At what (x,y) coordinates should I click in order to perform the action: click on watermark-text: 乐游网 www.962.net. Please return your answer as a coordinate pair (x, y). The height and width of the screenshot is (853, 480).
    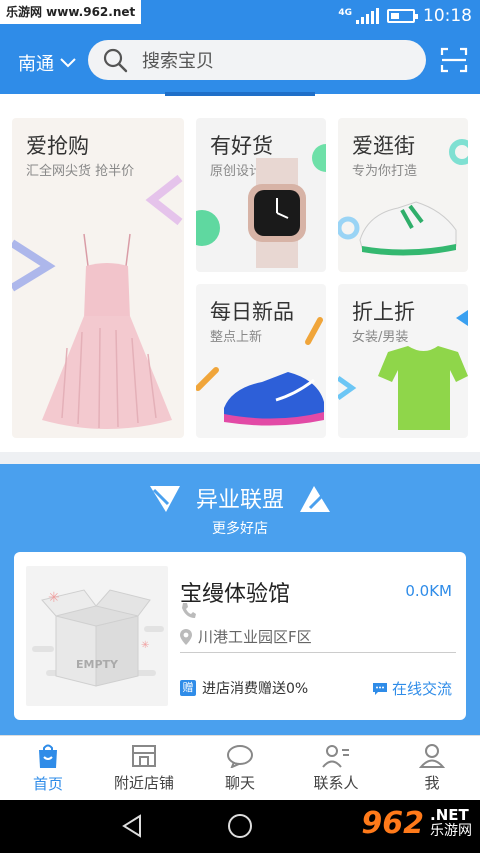
    Looking at the image, I should click on (71, 12).